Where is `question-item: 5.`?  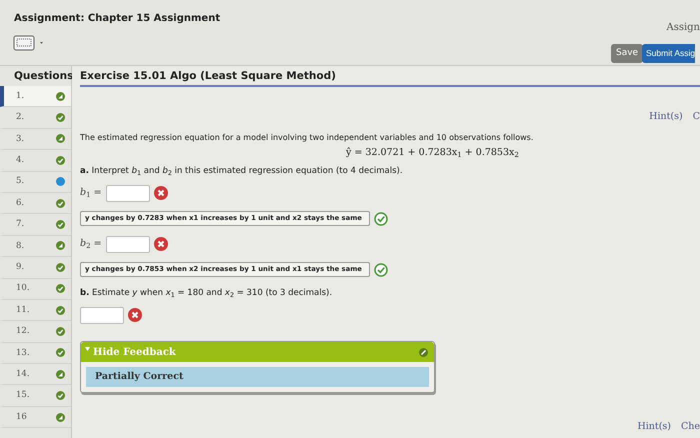
question-item: 5. is located at coordinates (35, 182).